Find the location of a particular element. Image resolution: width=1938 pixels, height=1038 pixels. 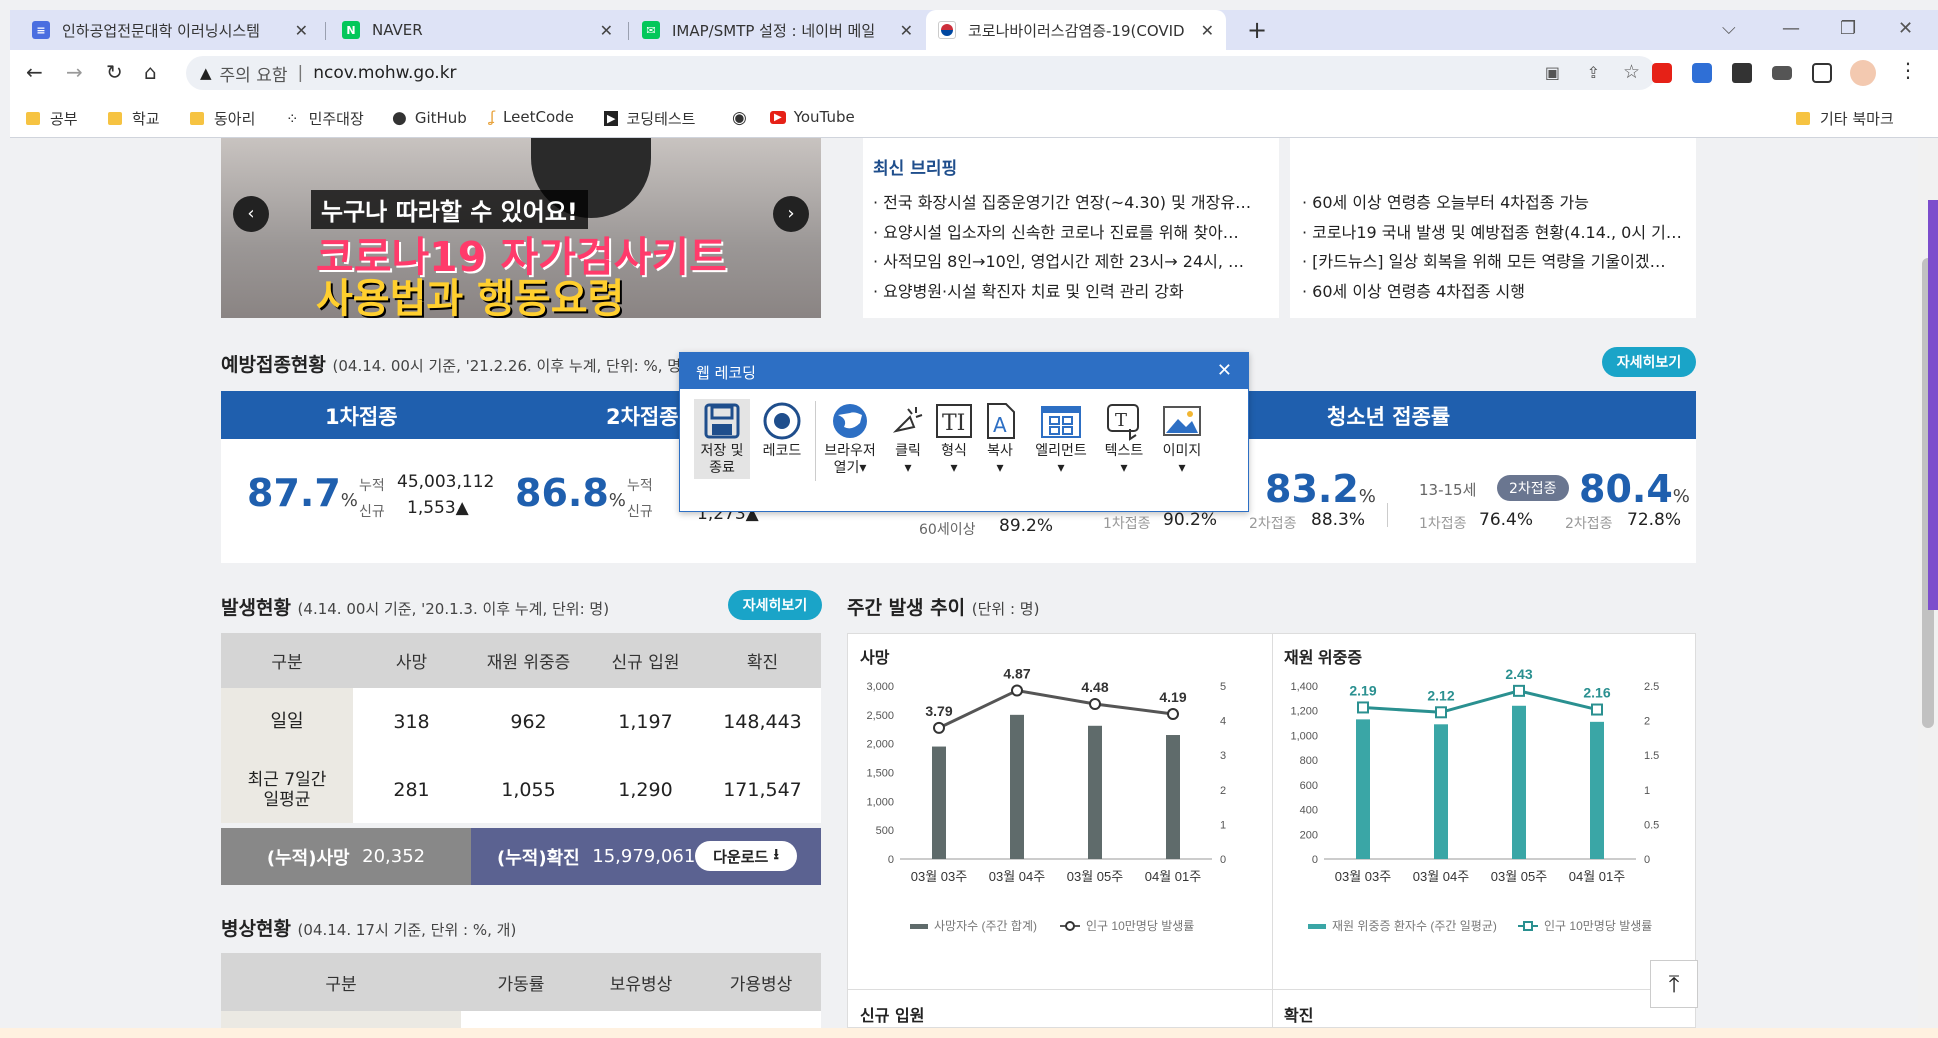

vaccination-title-text: 예방접종현황 is located at coordinates (273, 365).